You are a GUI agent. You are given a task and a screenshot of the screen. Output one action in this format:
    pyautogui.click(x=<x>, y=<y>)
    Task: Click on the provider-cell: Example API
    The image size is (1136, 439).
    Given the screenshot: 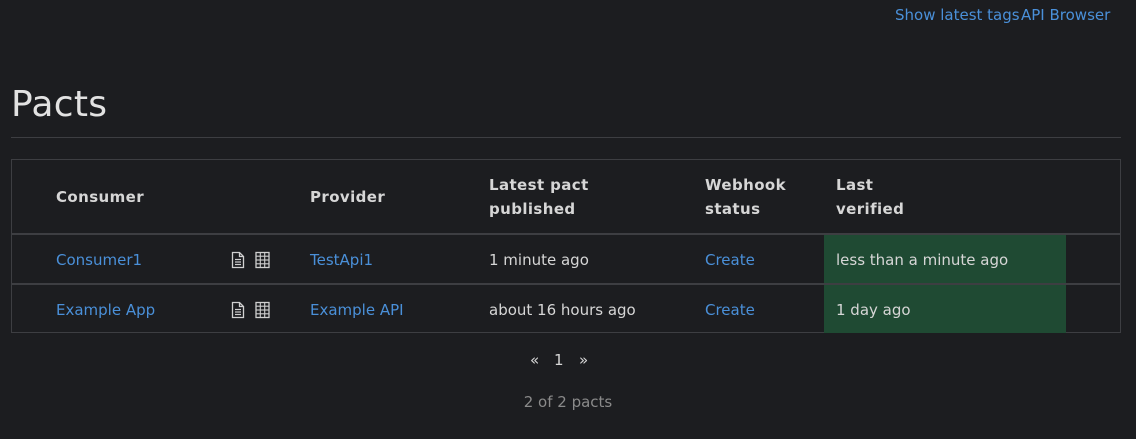 What is the action you would take?
    pyautogui.click(x=357, y=309)
    